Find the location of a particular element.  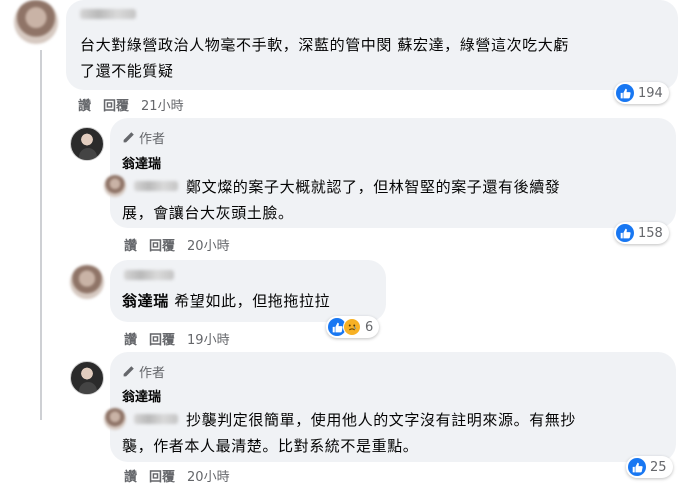

reaction-summary: 25 is located at coordinates (649, 467).